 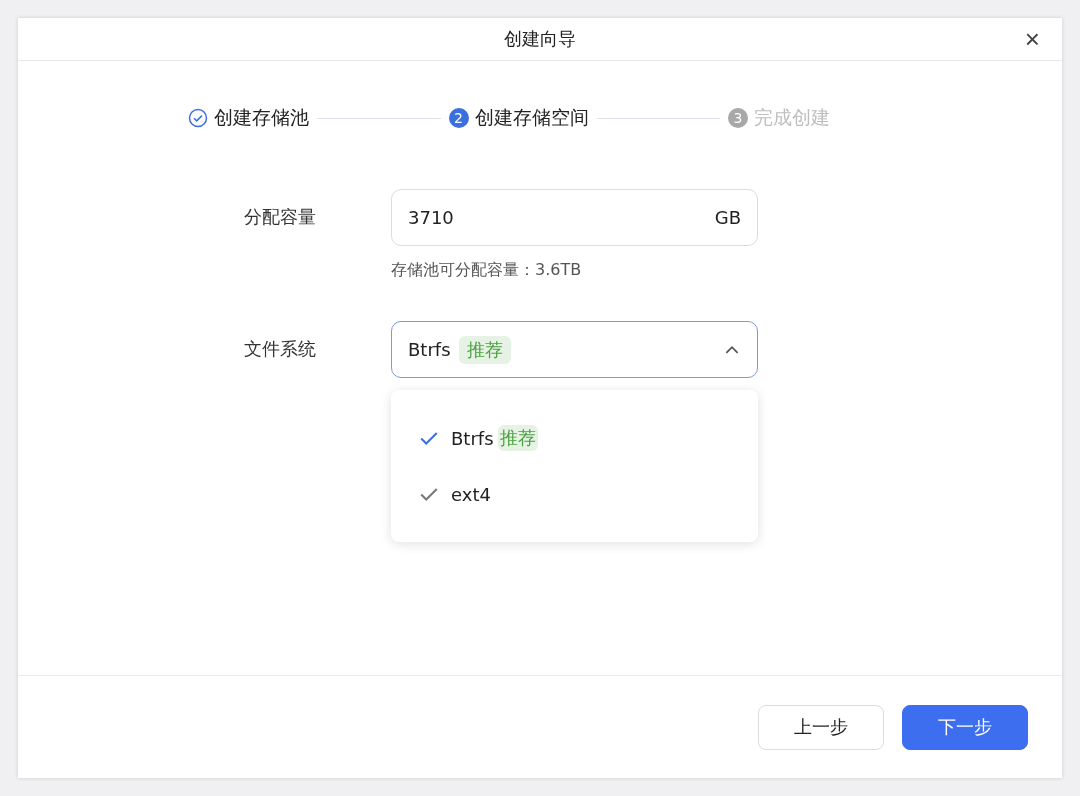 What do you see at coordinates (280, 217) in the screenshot?
I see `field-label: 分配容量` at bounding box center [280, 217].